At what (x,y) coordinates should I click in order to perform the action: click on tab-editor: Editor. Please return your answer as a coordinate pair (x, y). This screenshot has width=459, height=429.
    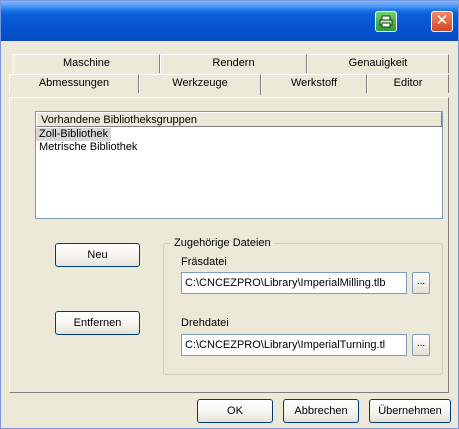
    Looking at the image, I should click on (408, 83).